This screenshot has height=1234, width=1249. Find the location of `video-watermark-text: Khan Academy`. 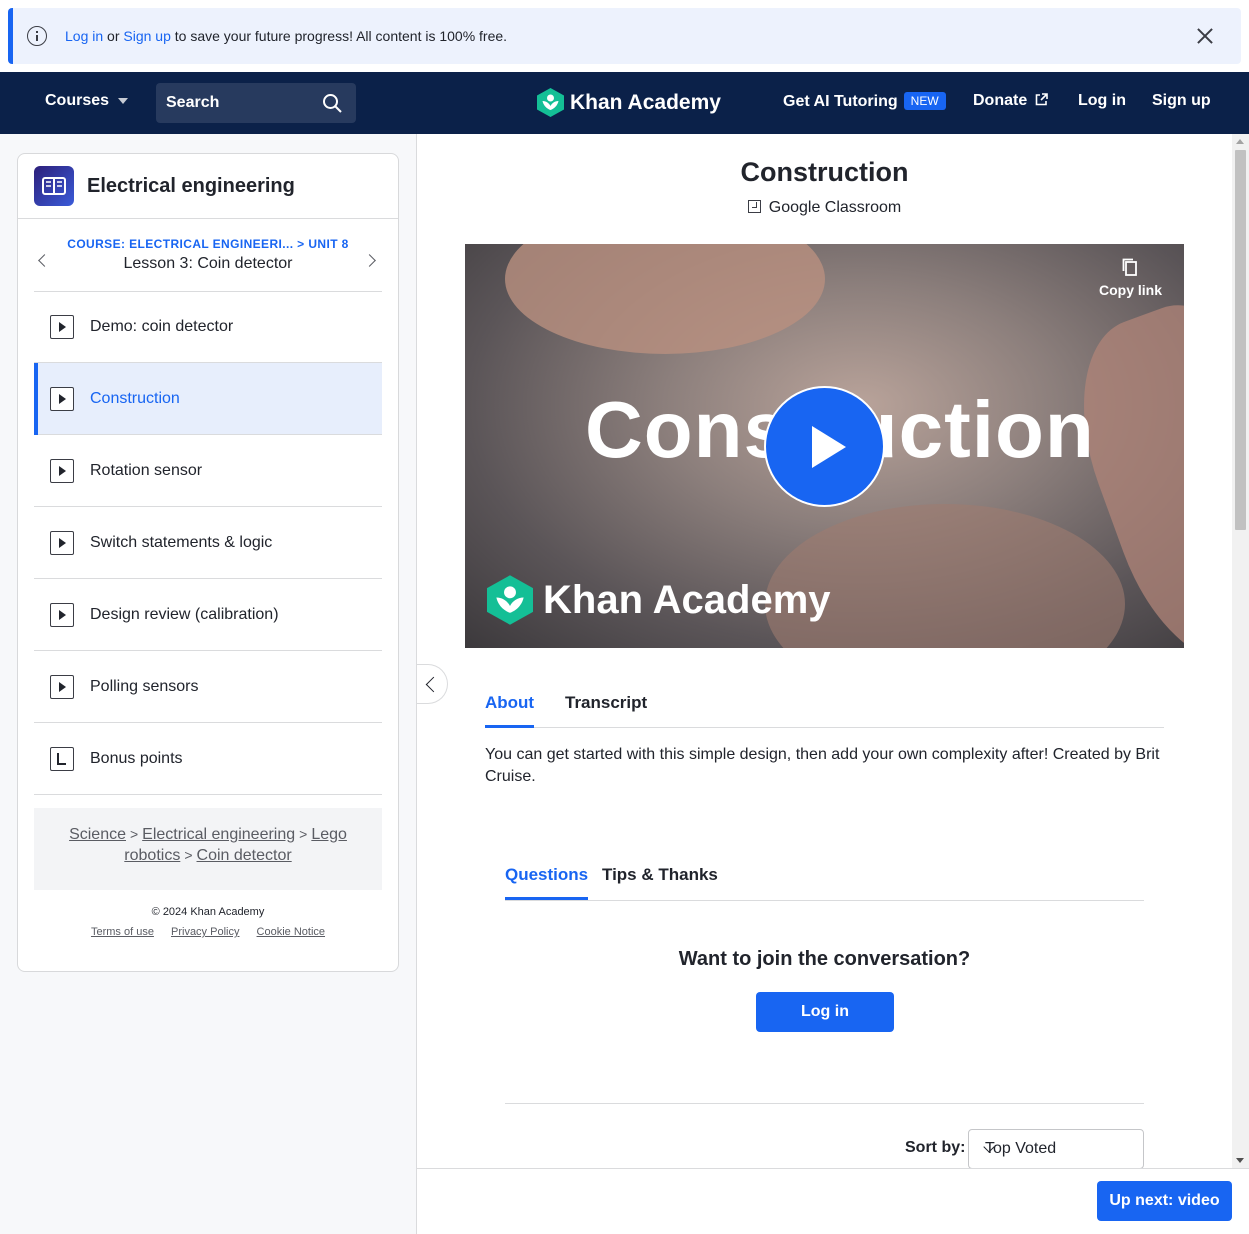

video-watermark-text: Khan Academy is located at coordinates (687, 599).